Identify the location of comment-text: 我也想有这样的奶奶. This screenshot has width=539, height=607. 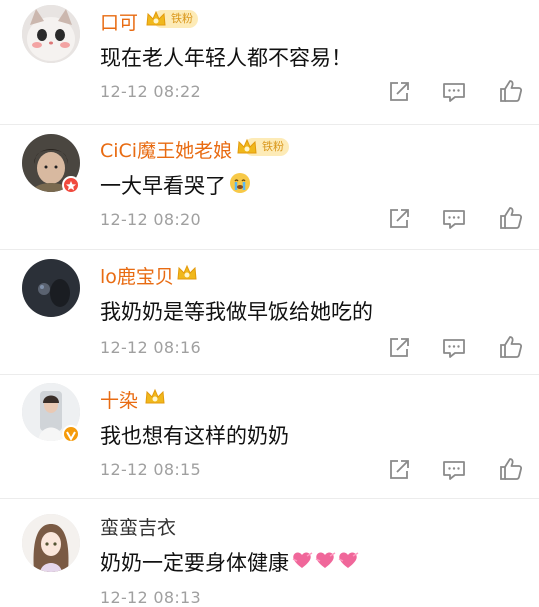
(194, 435).